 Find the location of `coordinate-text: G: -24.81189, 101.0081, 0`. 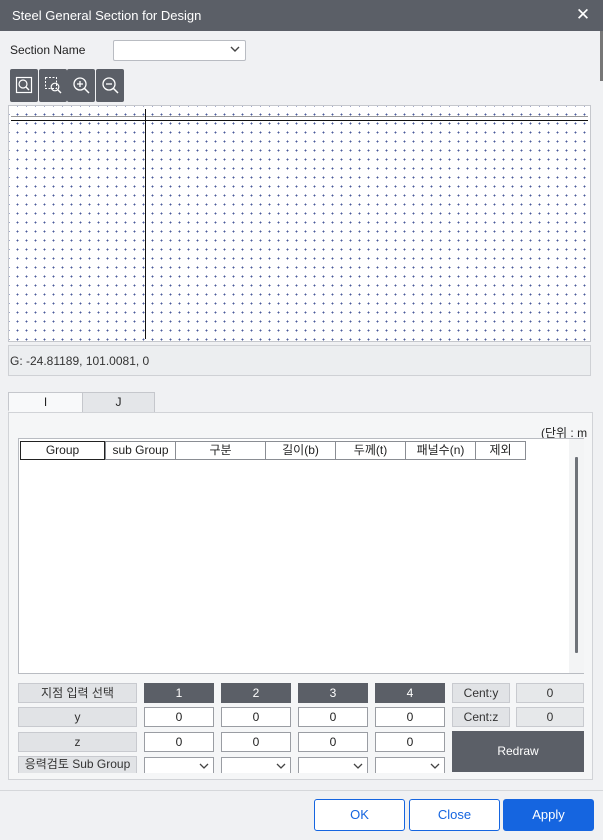

coordinate-text: G: -24.81189, 101.0081, 0 is located at coordinates (80, 361).